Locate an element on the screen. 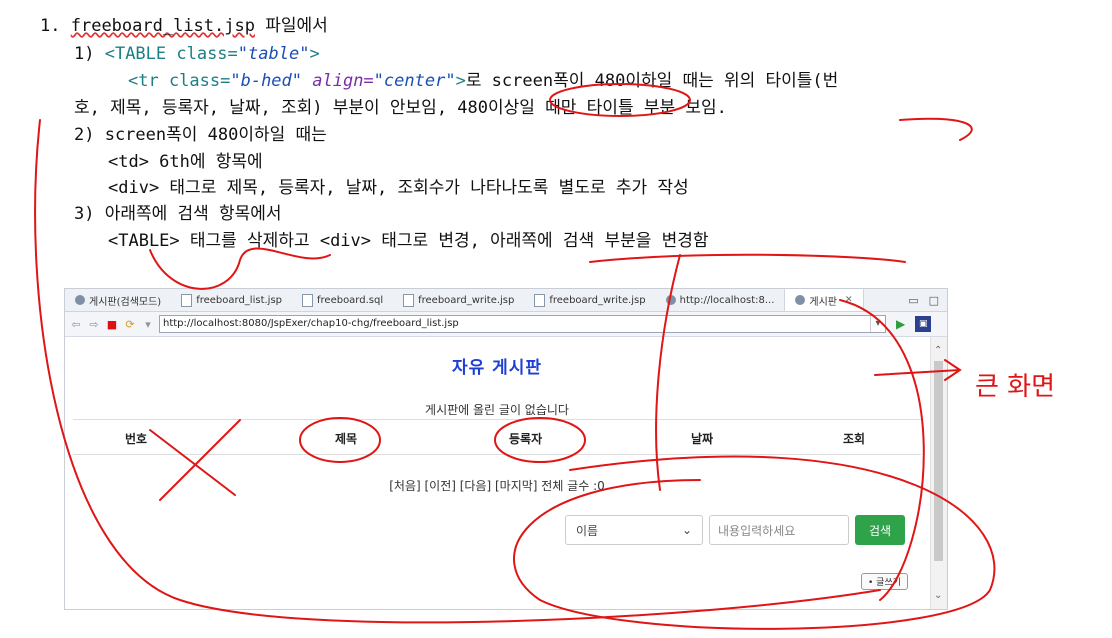 This screenshot has height=638, width=1112. tab-label: 게시판 is located at coordinates (823, 302).